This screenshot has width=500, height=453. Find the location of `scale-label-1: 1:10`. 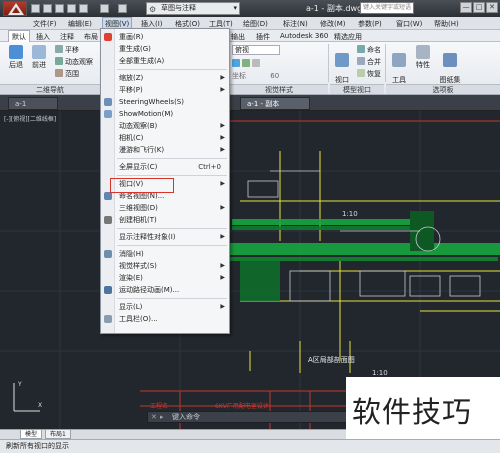

scale-label-1: 1:10 is located at coordinates (350, 214).